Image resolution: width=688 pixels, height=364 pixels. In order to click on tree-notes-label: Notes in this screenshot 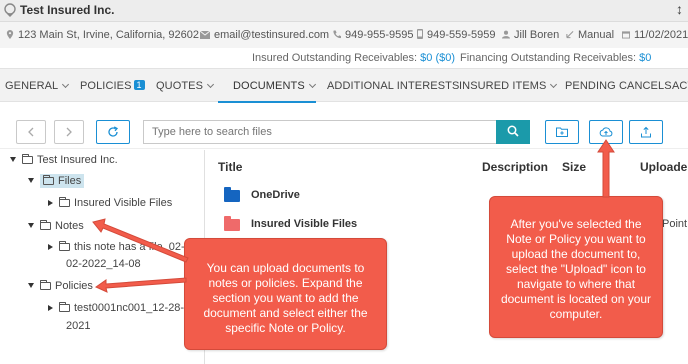, I will do `click(69, 226)`.